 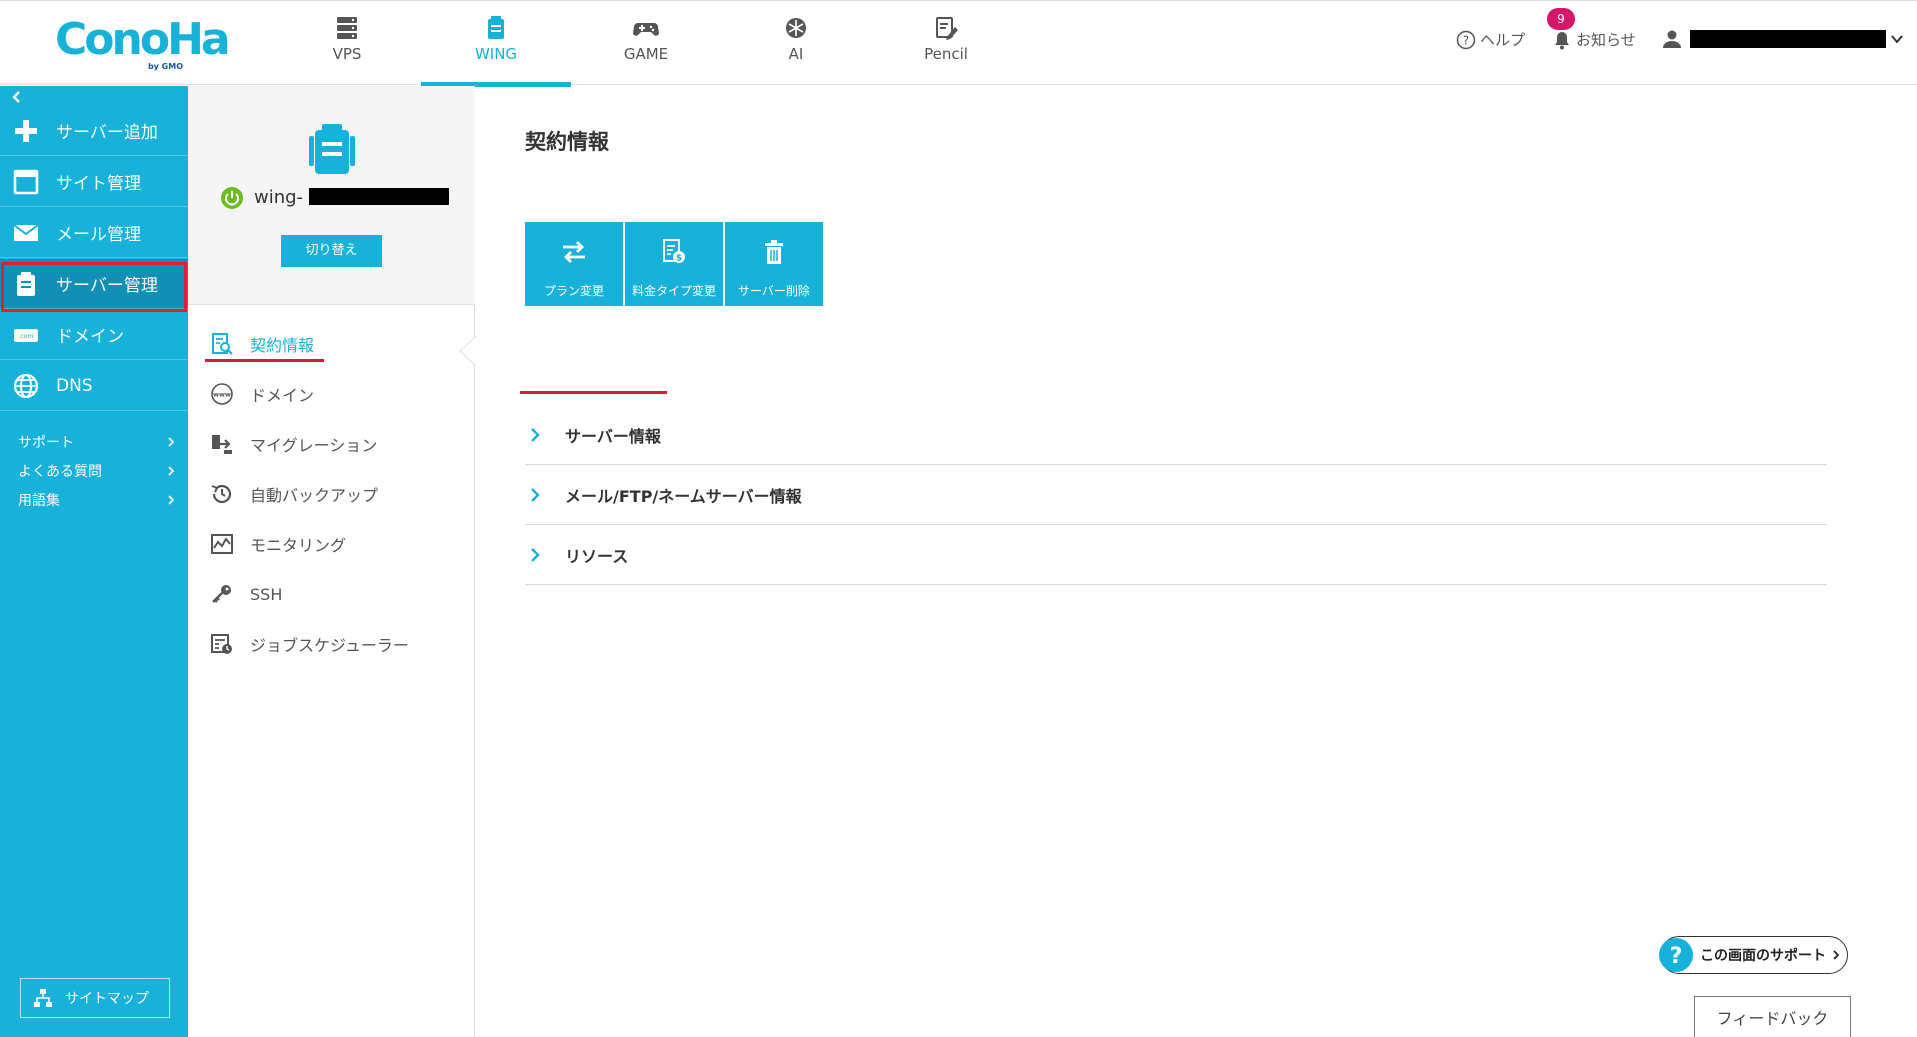 What do you see at coordinates (1788, 39) in the screenshot?
I see `redacted-username` at bounding box center [1788, 39].